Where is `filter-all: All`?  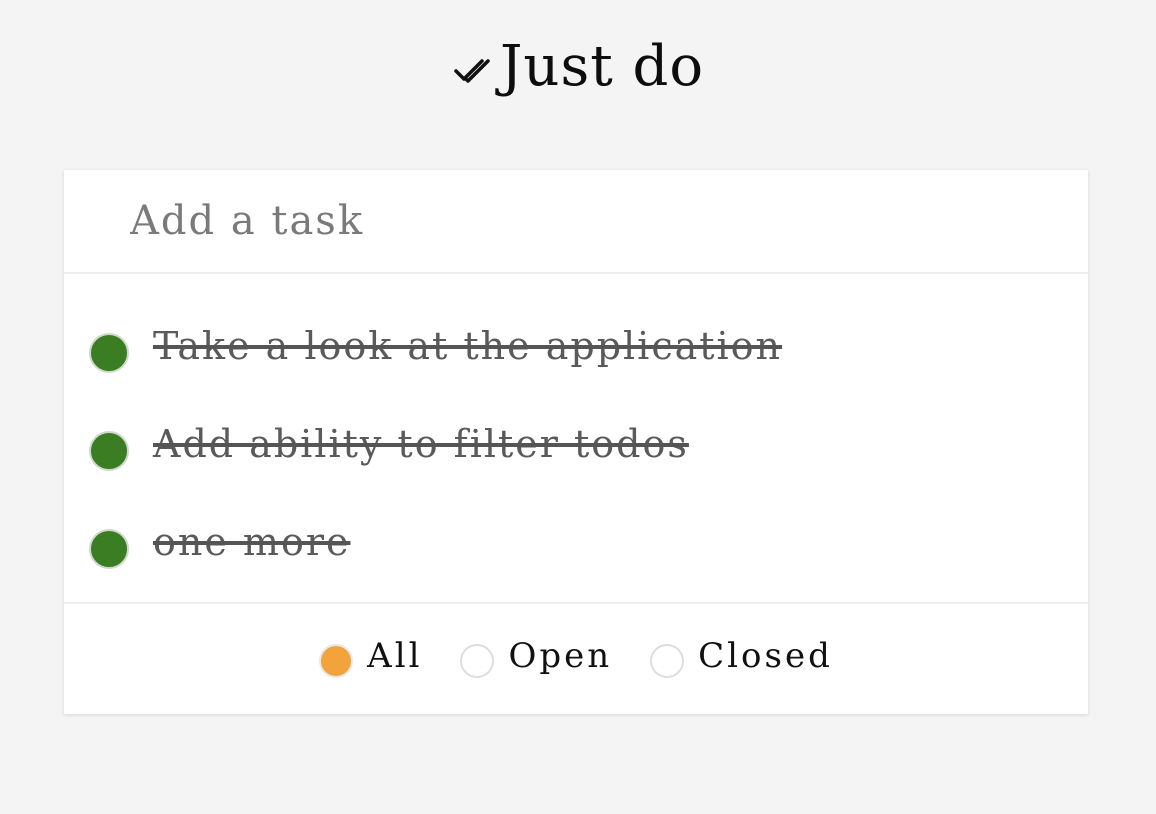 filter-all: All is located at coordinates (370, 656).